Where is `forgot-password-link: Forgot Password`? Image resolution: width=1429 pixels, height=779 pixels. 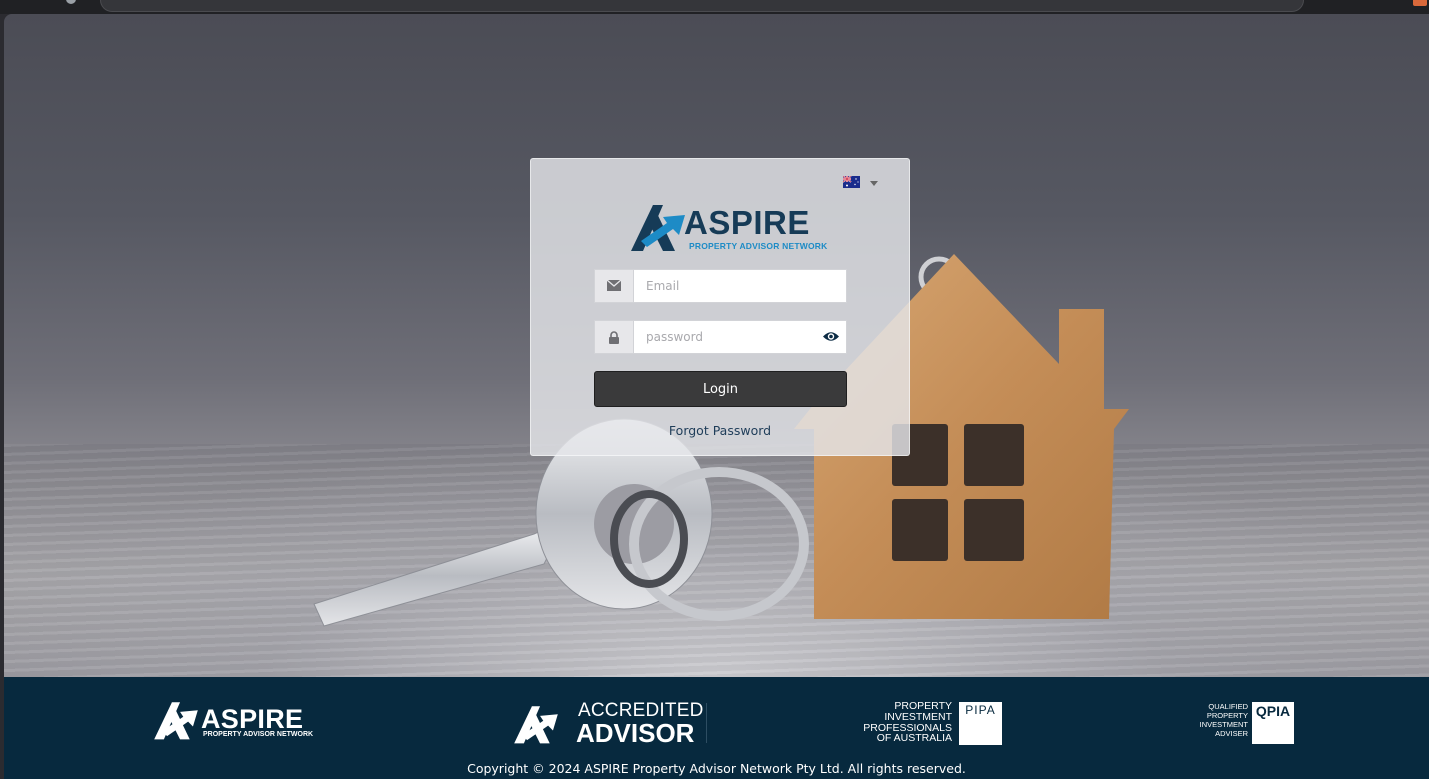
forgot-password-link: Forgot Password is located at coordinates (720, 430).